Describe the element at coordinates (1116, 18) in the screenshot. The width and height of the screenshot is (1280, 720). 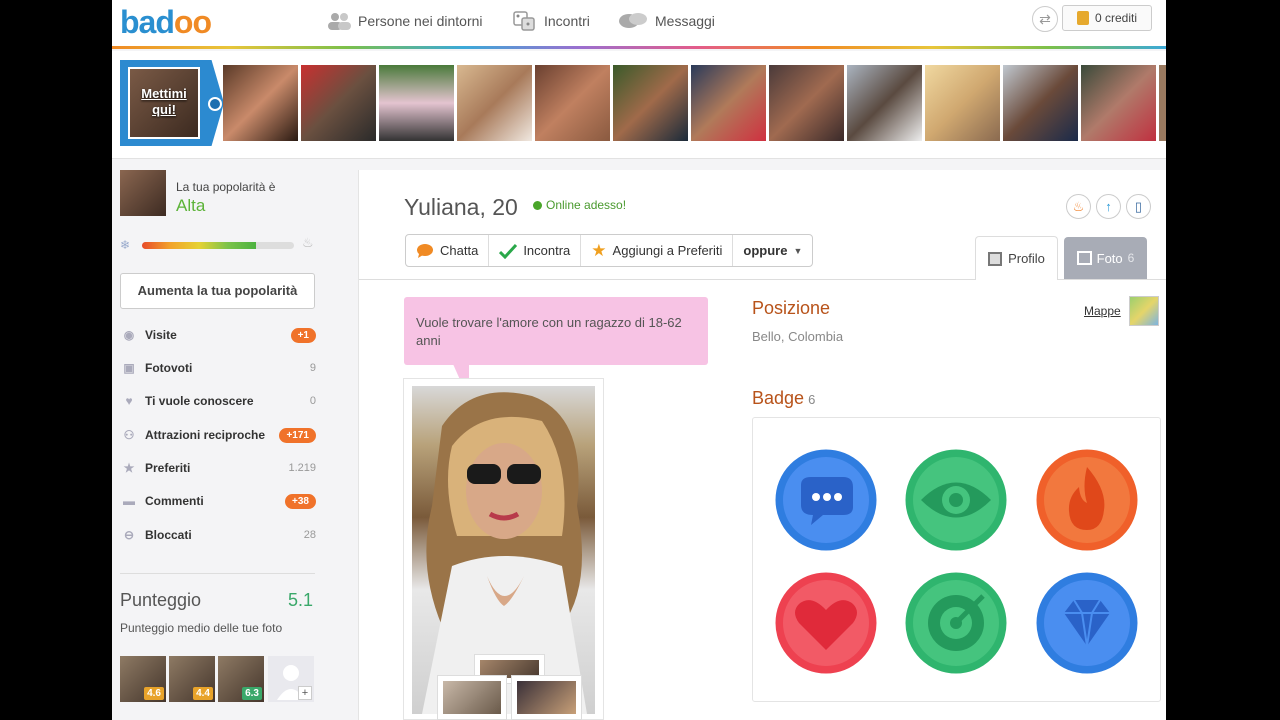
I see `credits-label: 0 crediti` at that location.